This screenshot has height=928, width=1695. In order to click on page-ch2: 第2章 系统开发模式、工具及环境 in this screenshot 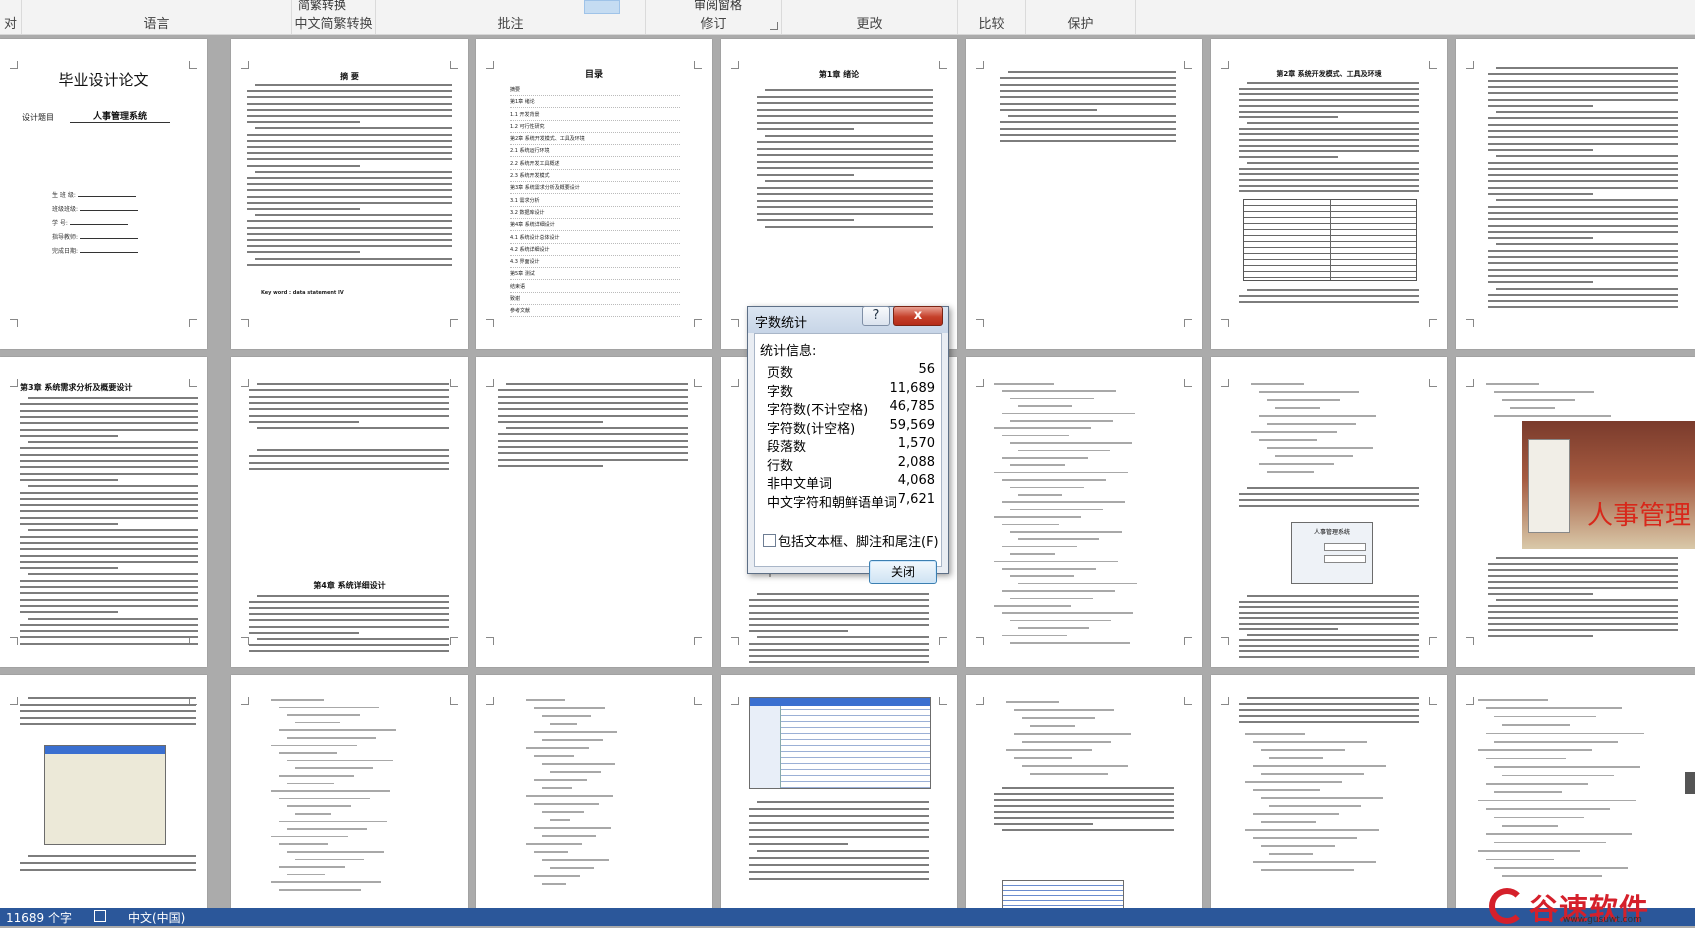, I will do `click(1329, 194)`.